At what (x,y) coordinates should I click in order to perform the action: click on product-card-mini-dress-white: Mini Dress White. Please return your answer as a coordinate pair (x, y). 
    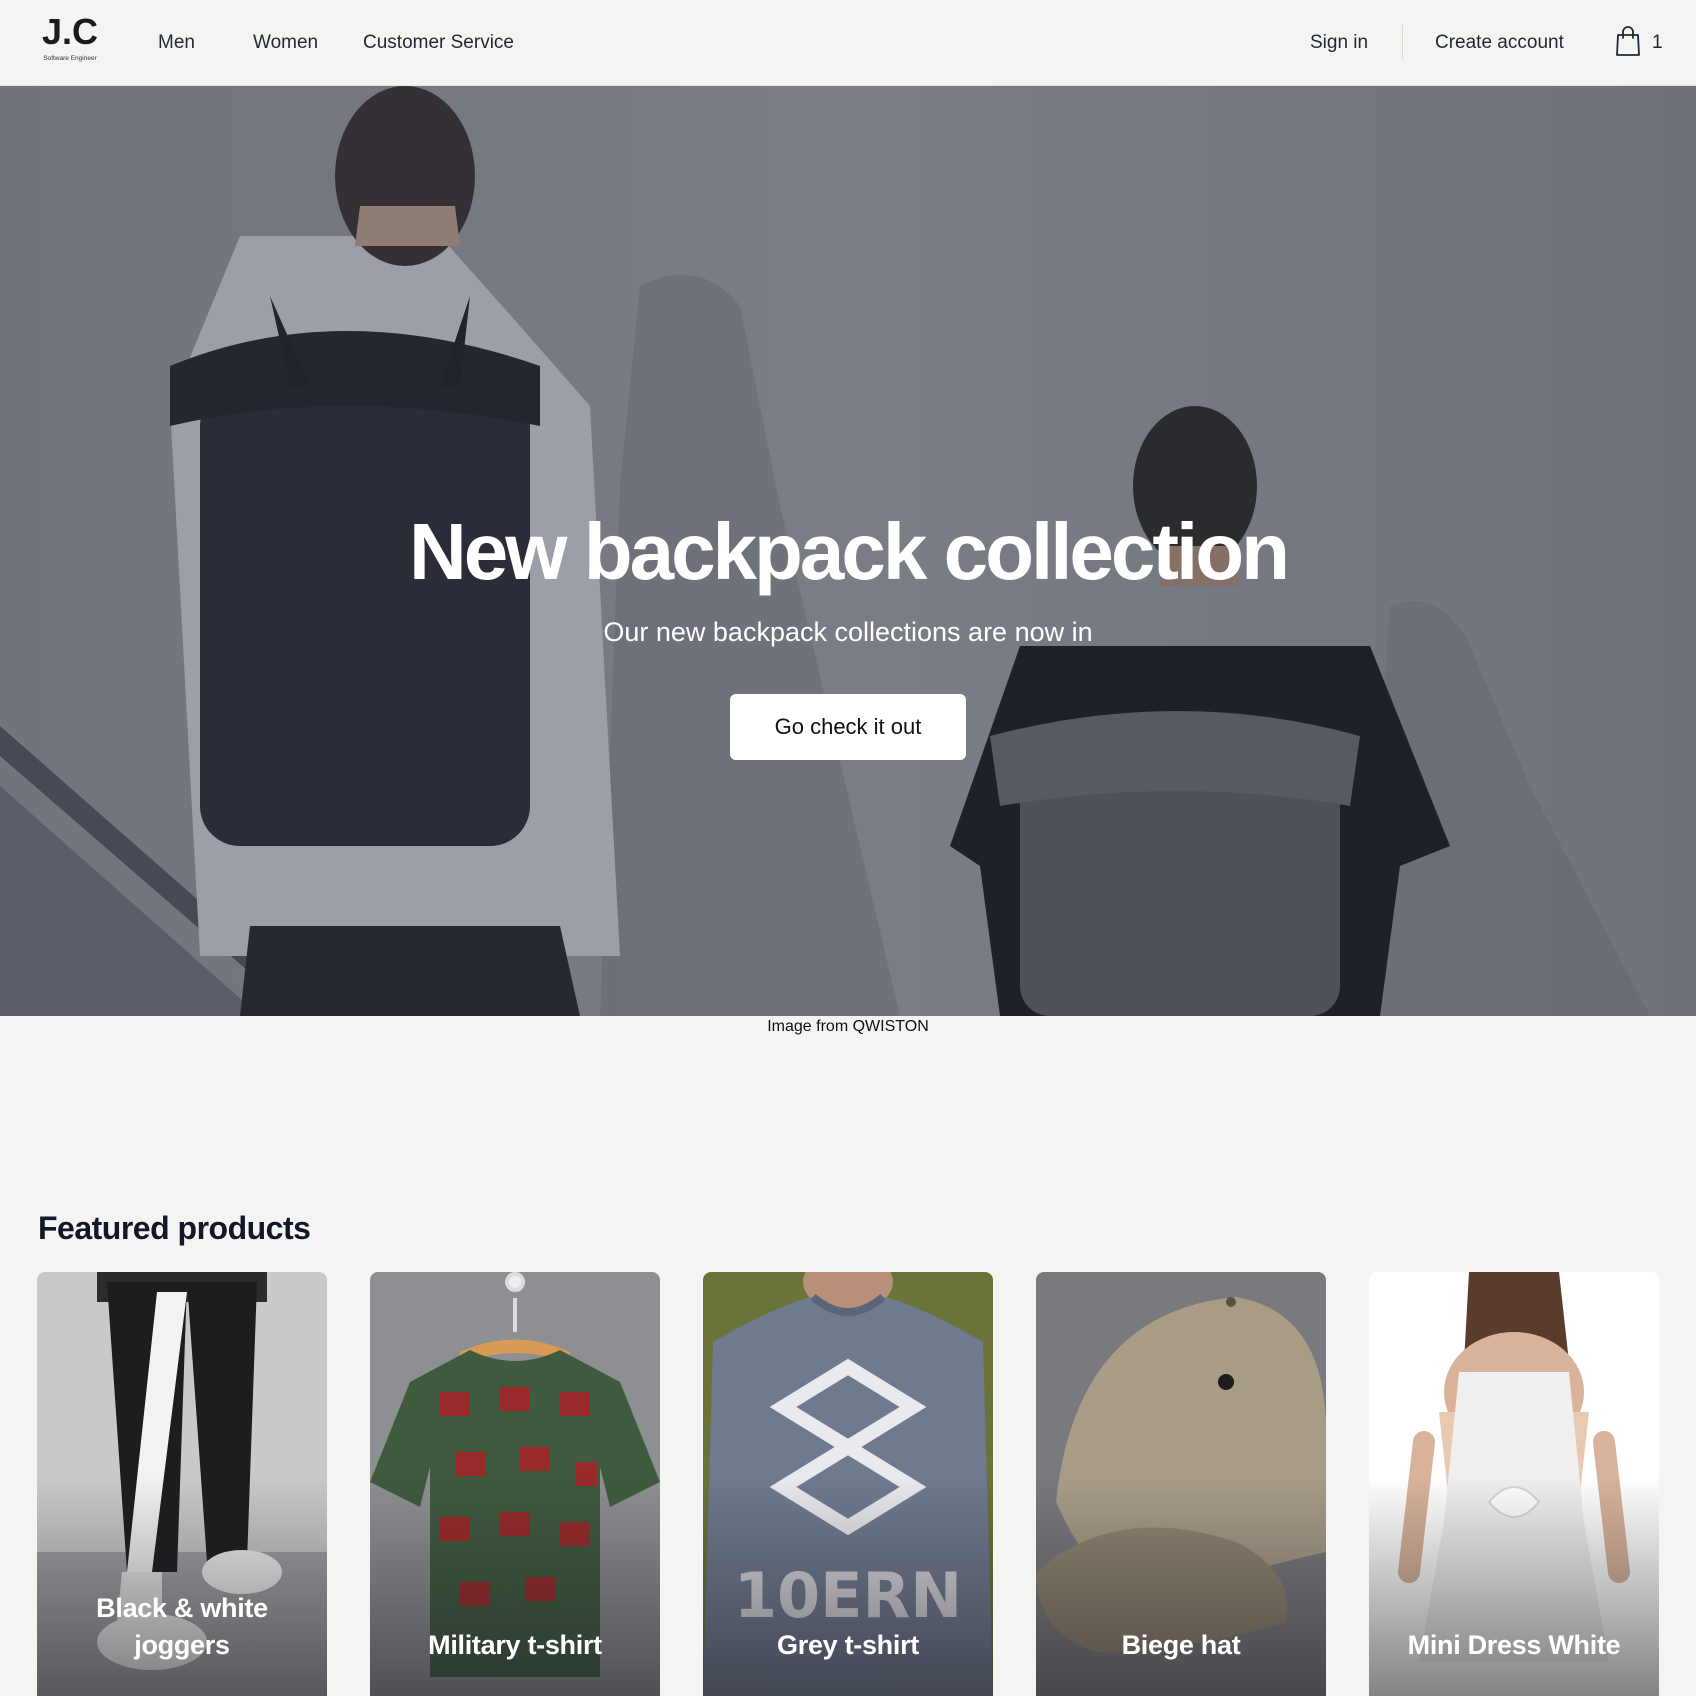
    Looking at the image, I should click on (1514, 1484).